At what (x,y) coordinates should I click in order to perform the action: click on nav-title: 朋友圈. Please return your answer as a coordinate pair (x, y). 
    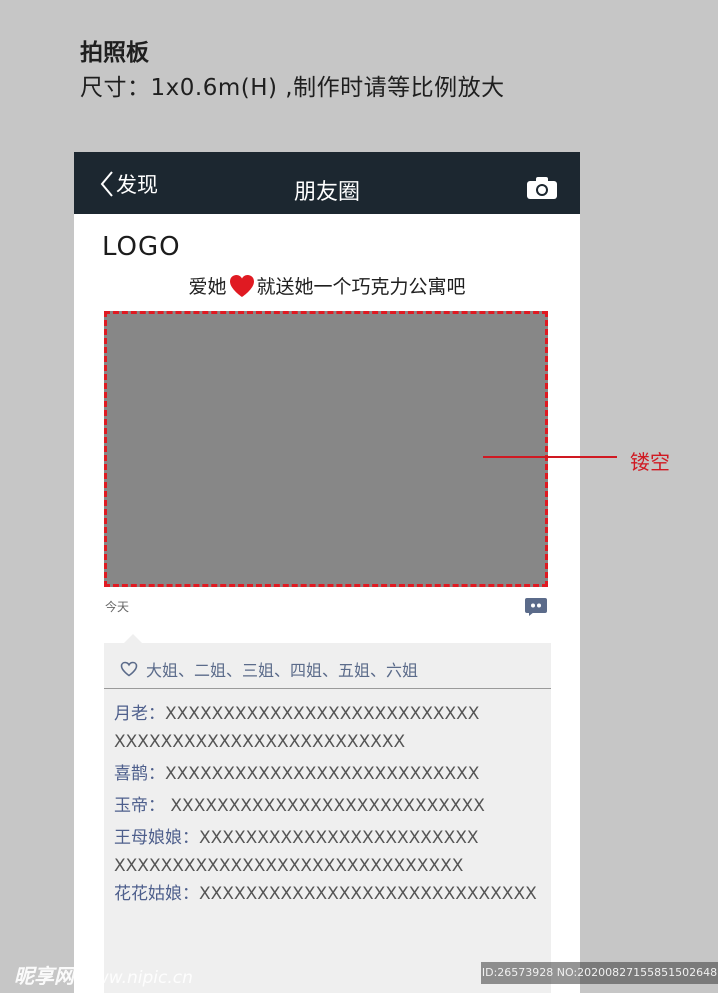
    Looking at the image, I should click on (326, 192).